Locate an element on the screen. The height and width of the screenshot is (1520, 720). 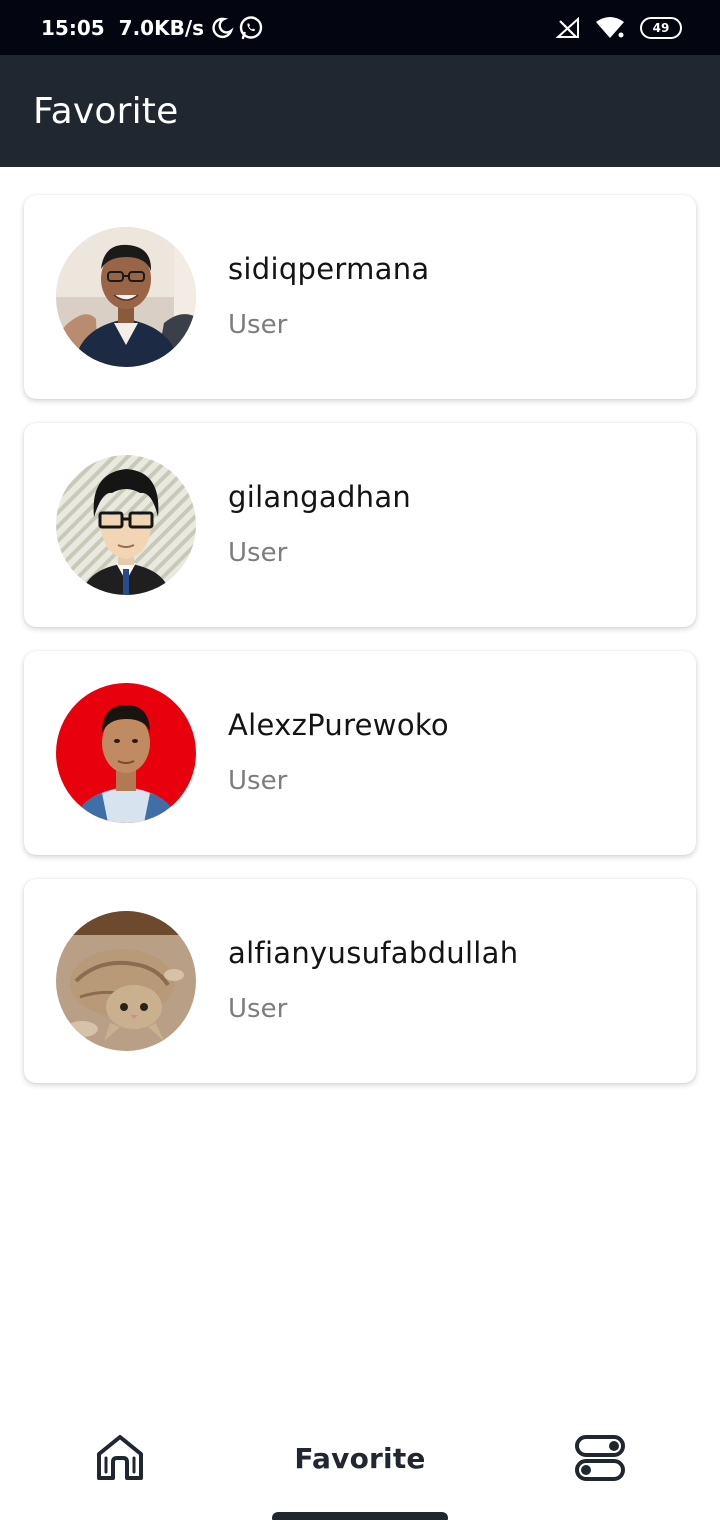
whatsapp-icon is located at coordinates (251, 27).